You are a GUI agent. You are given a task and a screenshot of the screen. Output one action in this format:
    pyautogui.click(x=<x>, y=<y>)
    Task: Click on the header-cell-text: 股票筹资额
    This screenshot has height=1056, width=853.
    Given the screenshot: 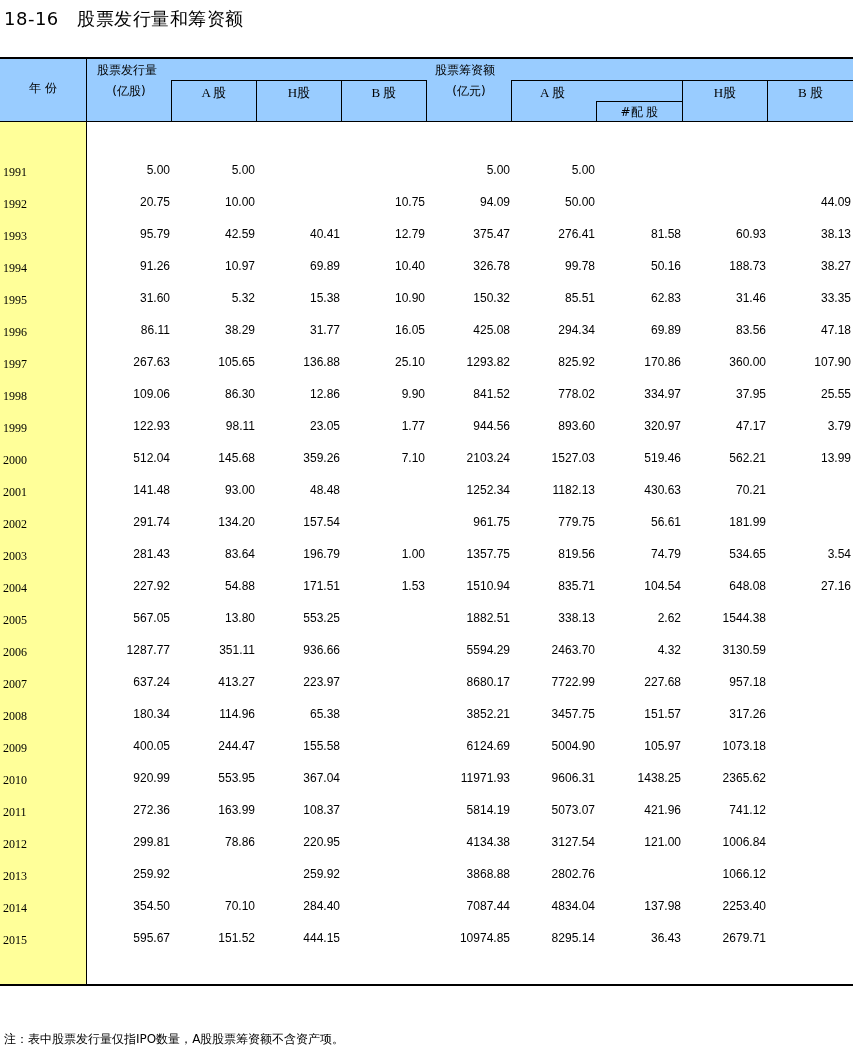 What is the action you would take?
    pyautogui.click(x=465, y=70)
    